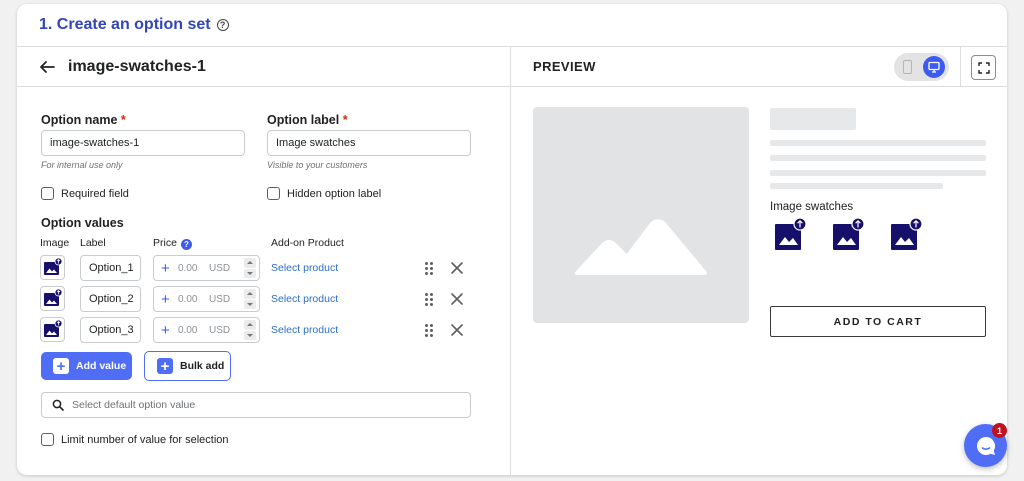 The height and width of the screenshot is (481, 1024). Describe the element at coordinates (960, 67) in the screenshot. I see `header-divider` at that location.